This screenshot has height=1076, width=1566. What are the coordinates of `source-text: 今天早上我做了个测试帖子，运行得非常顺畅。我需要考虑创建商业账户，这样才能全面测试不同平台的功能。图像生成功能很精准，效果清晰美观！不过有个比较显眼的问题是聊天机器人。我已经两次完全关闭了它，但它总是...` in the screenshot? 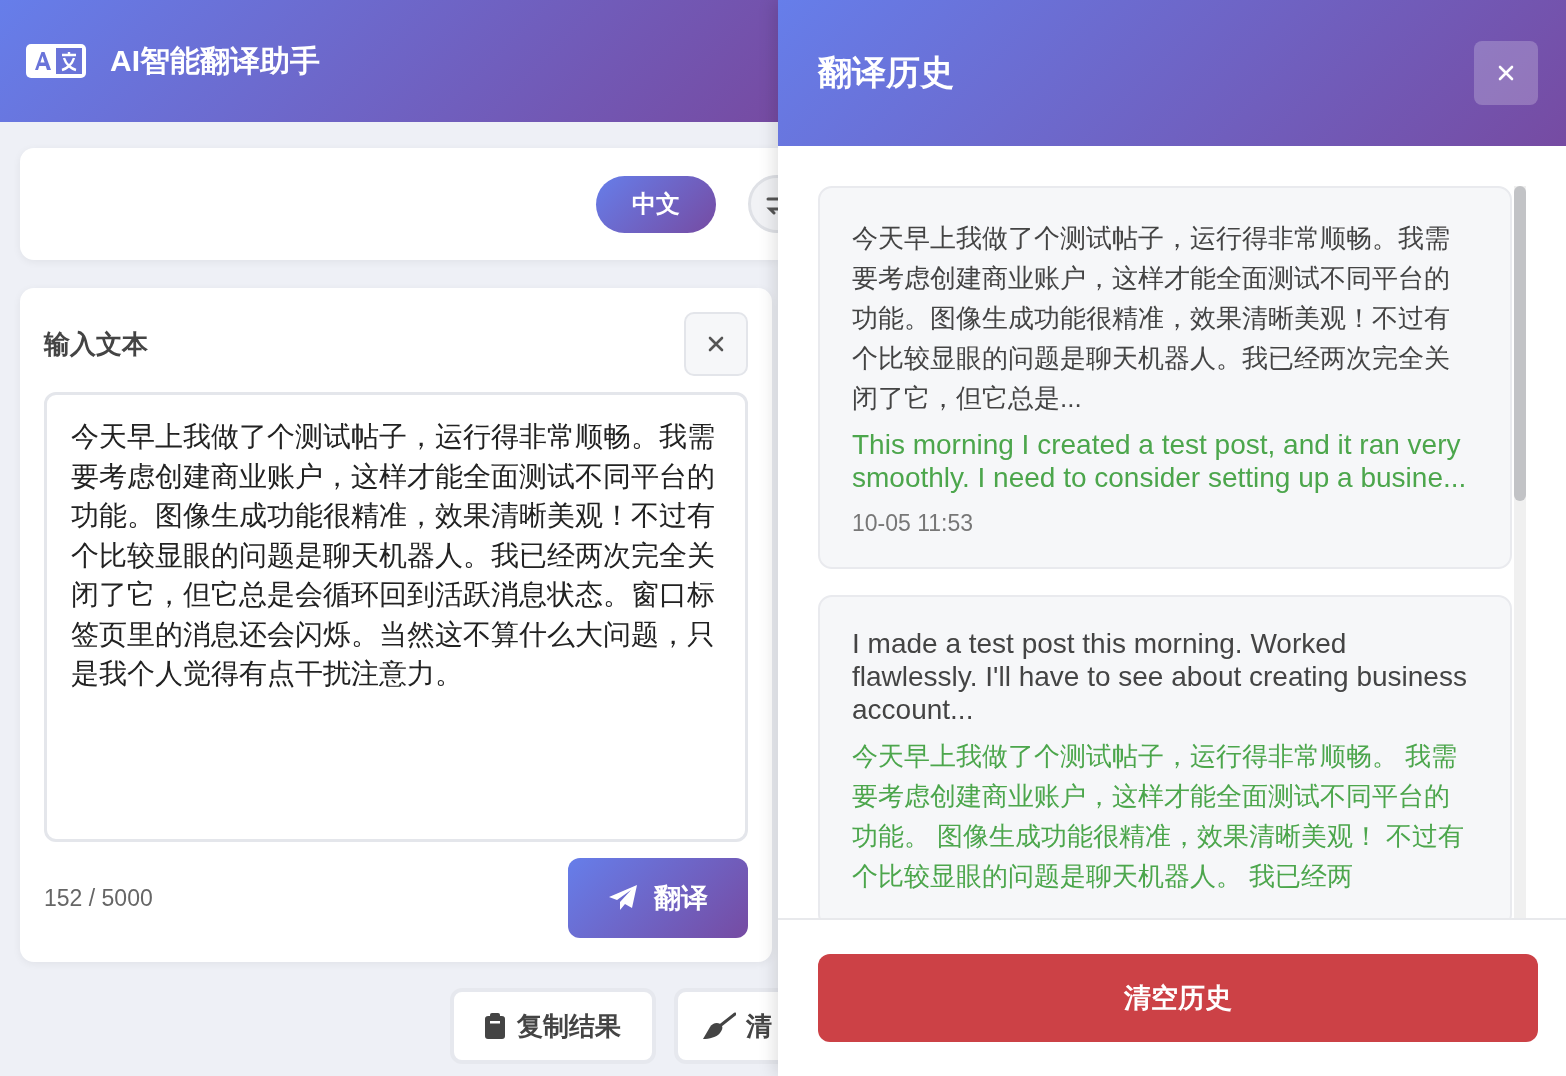 It's located at (1151, 318).